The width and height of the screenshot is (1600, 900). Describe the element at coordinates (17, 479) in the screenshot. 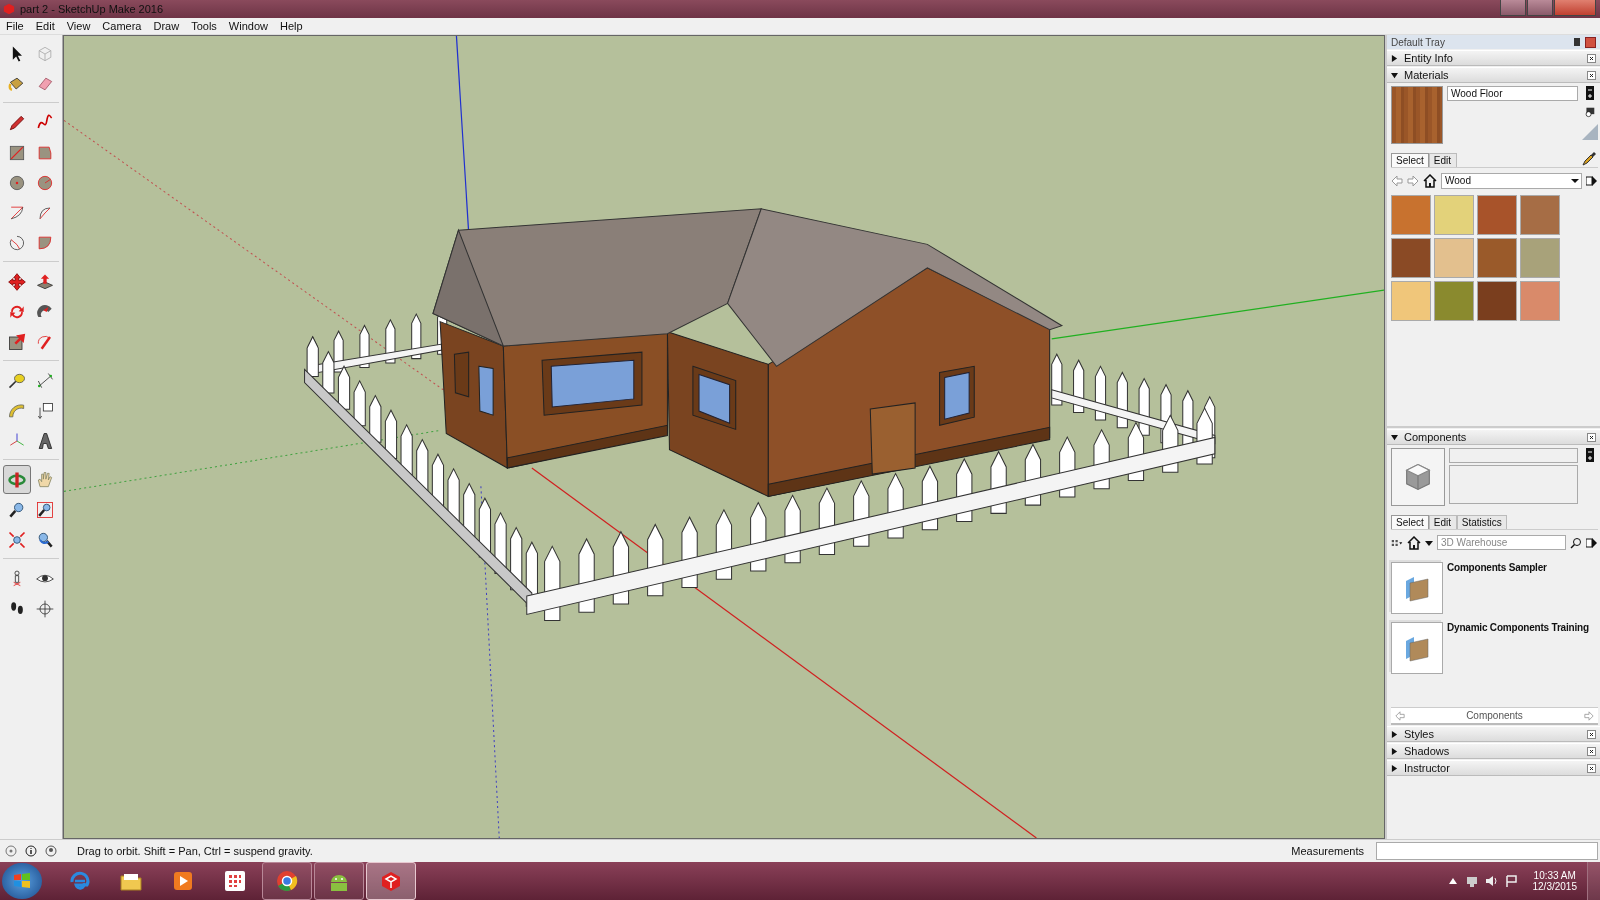

I see `orbit-tool-button` at that location.